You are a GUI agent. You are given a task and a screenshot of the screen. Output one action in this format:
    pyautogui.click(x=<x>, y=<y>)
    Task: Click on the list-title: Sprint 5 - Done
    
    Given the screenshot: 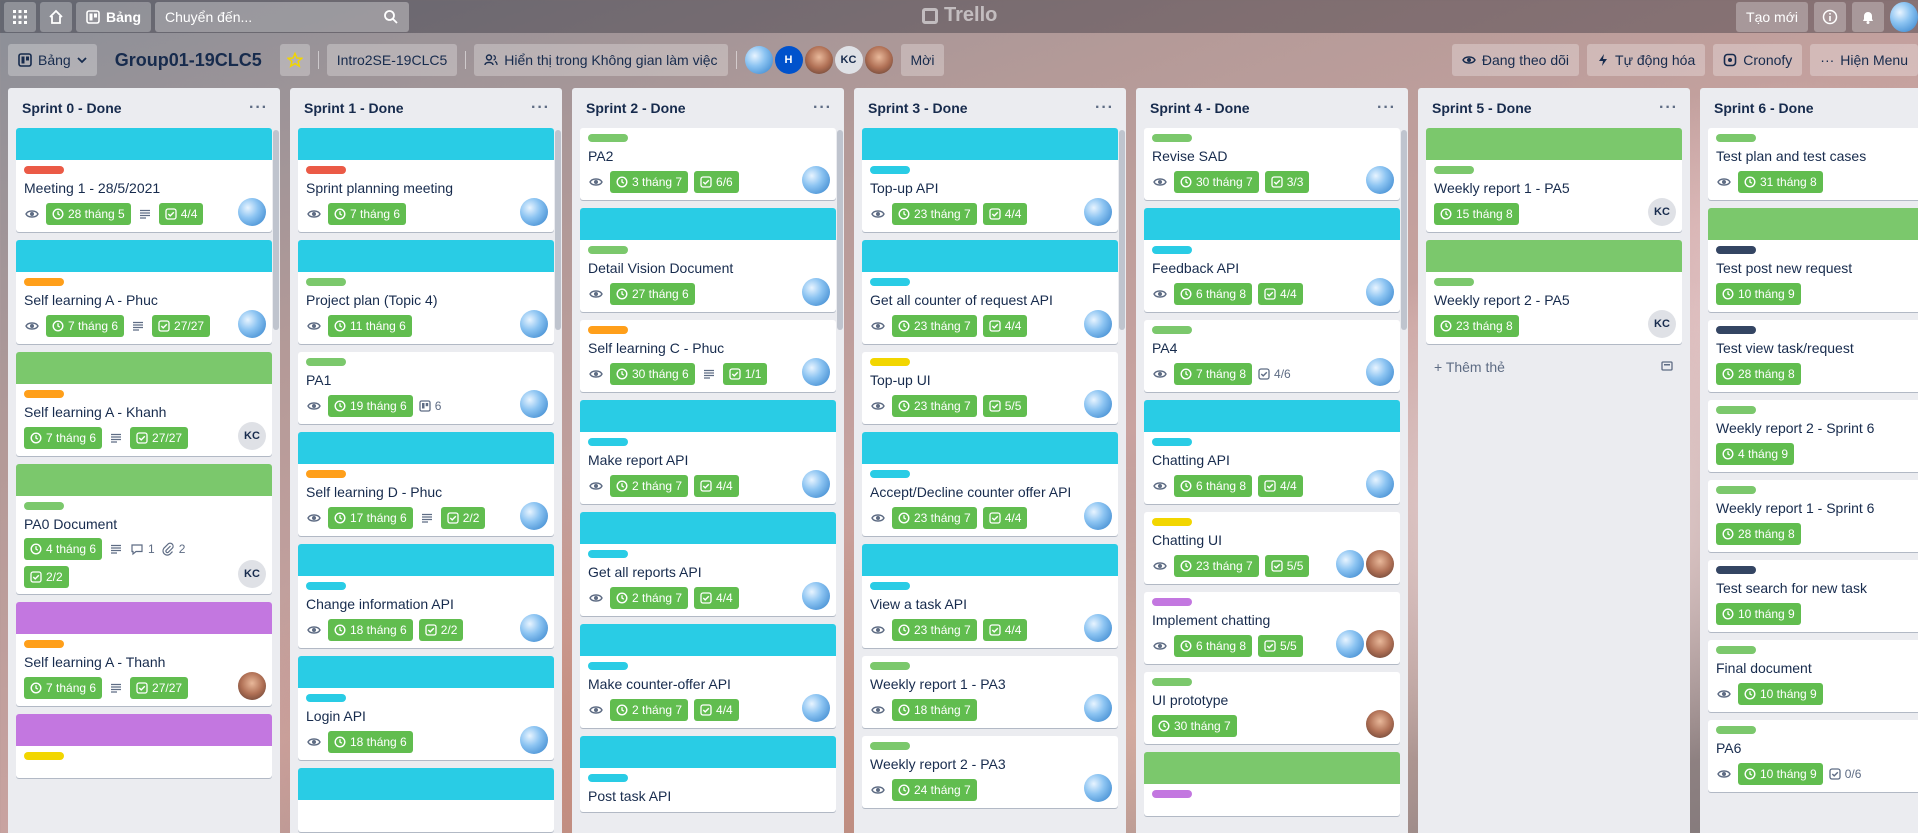 What is the action you would take?
    pyautogui.click(x=1482, y=108)
    